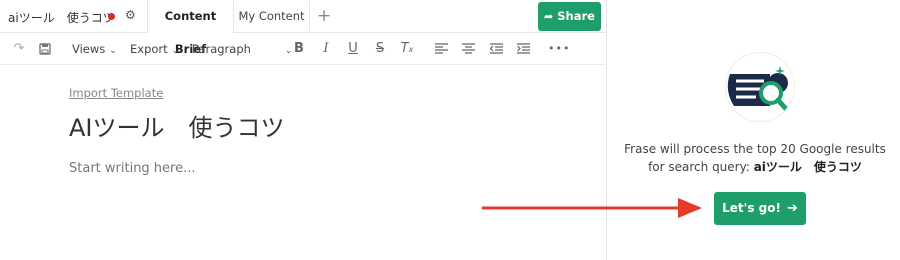  What do you see at coordinates (177, 125) in the screenshot?
I see `document-heading: AIツール 使うコツ` at bounding box center [177, 125].